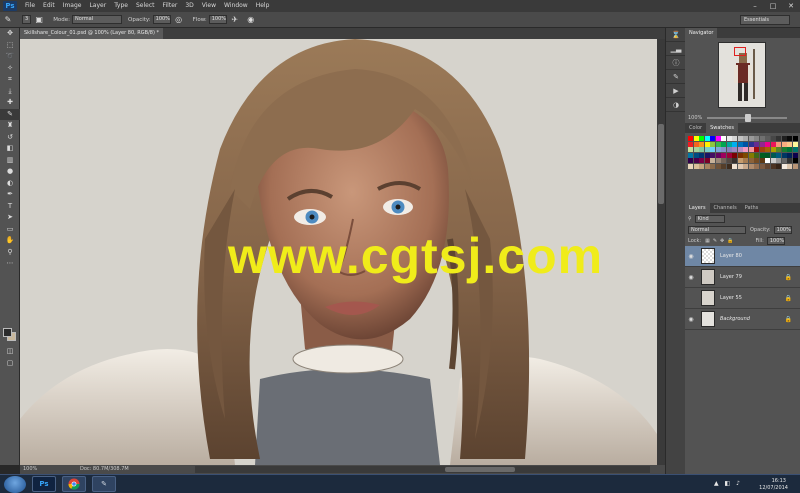 Image resolution: width=800 pixels, height=493 pixels. I want to click on layer-name: Layer 79, so click(731, 277).